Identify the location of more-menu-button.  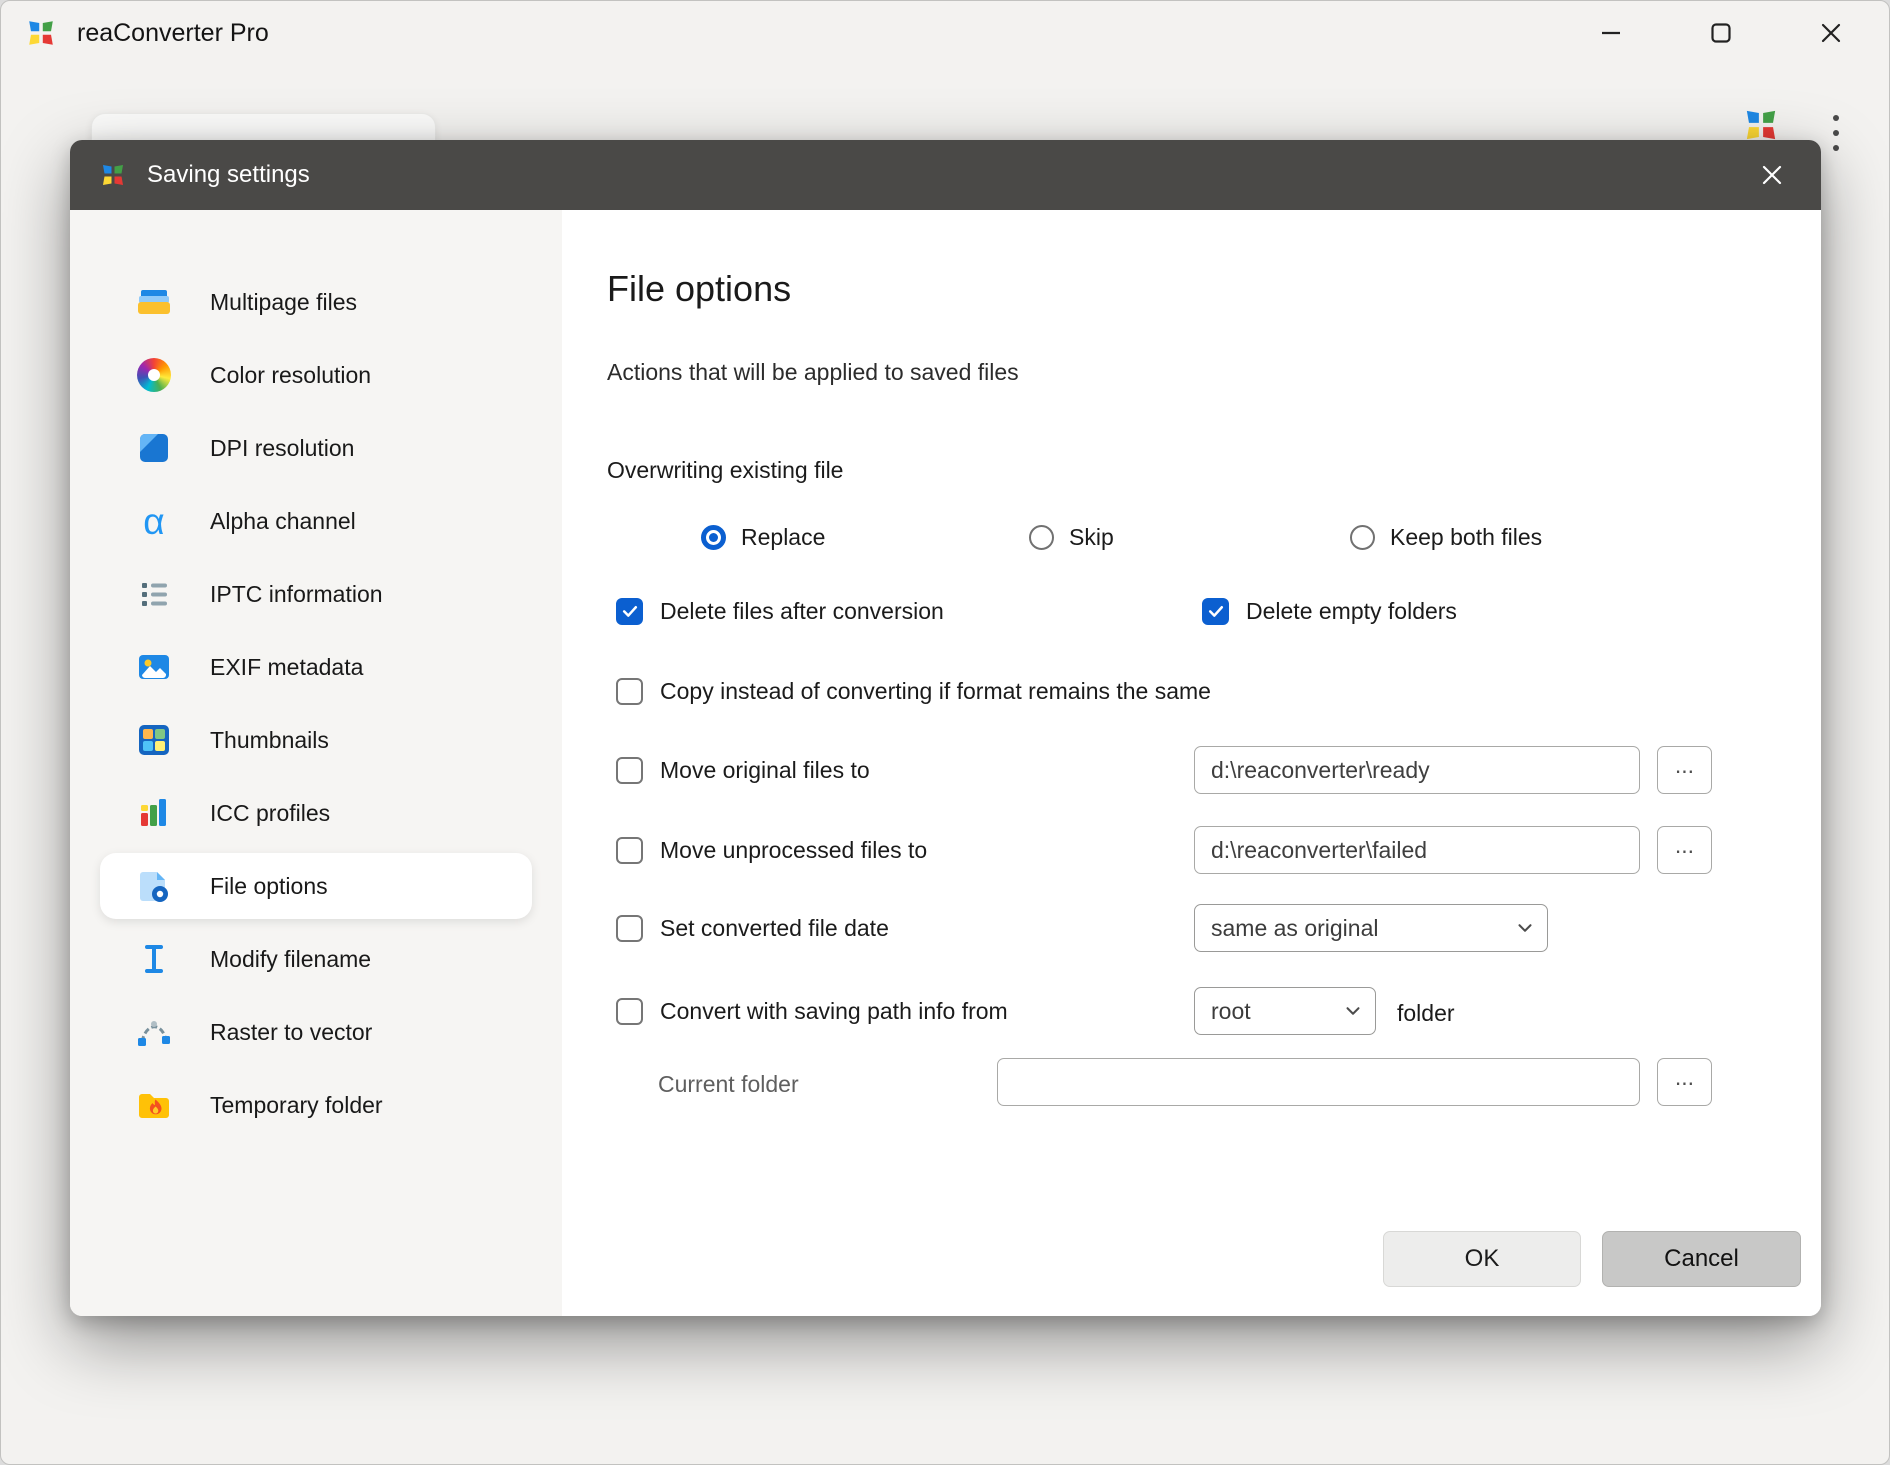
(1836, 133).